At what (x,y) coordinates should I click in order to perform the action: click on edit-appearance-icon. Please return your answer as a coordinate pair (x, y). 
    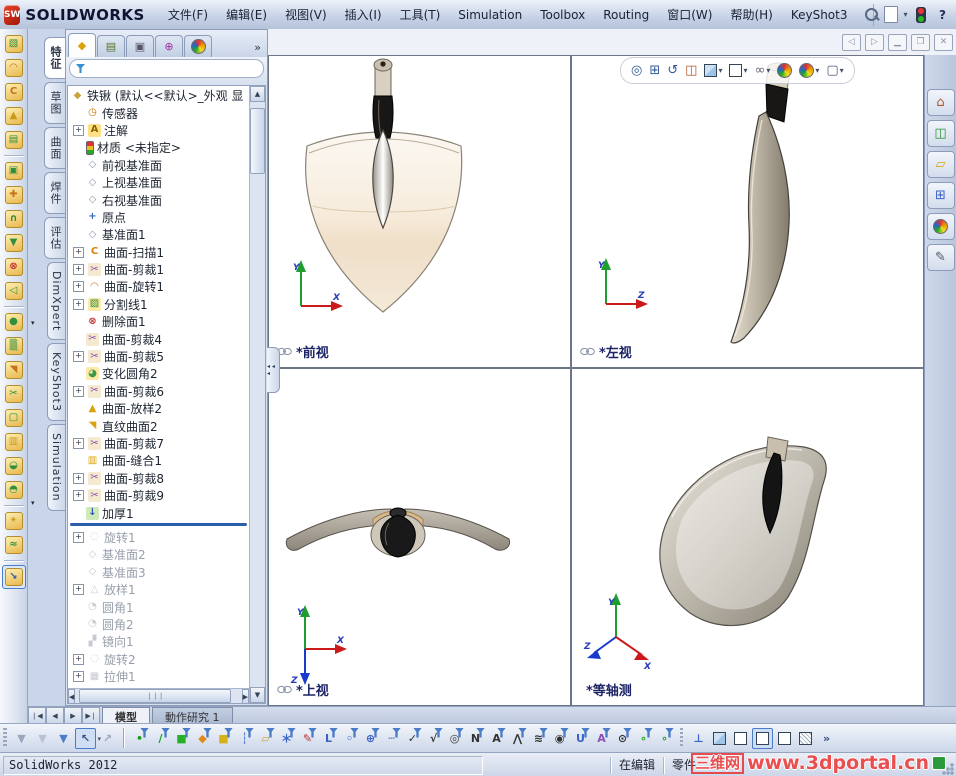
    Looking at the image, I should click on (784, 70).